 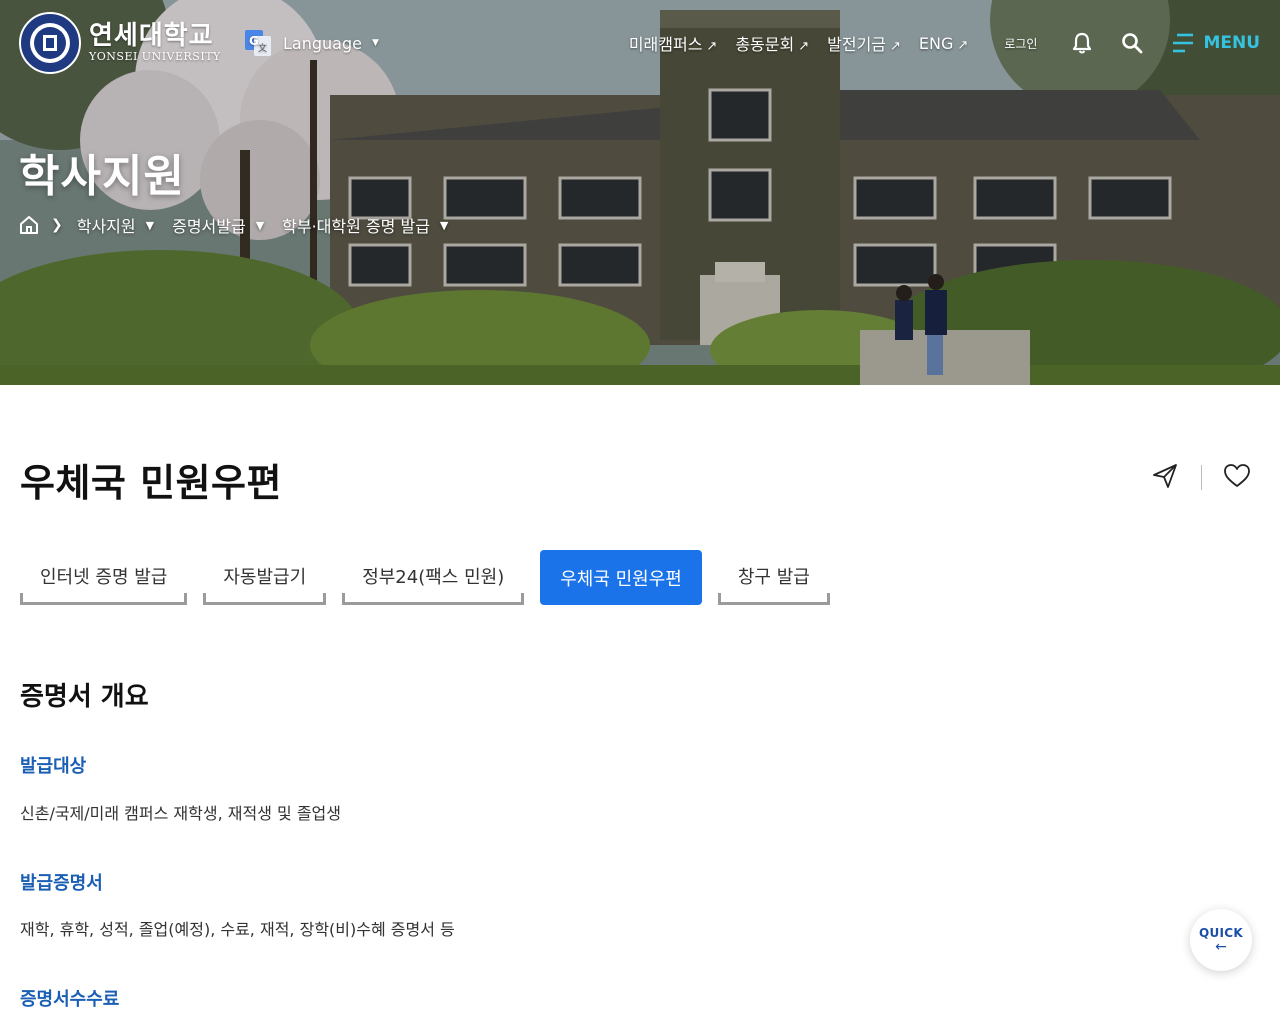 I want to click on breadcrumb: ❯ 학사지원 ▼ 증명서발급 ▼ 학부·대학원 증명 발급 ▼, so click(x=242, y=225).